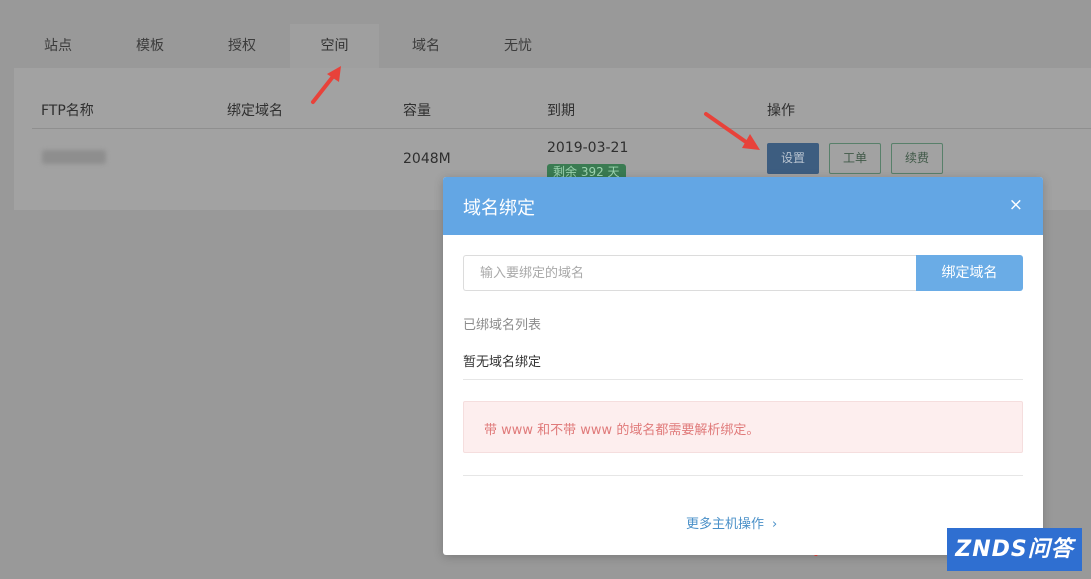 The image size is (1091, 579). What do you see at coordinates (150, 46) in the screenshot?
I see `tab-templates: 模板` at bounding box center [150, 46].